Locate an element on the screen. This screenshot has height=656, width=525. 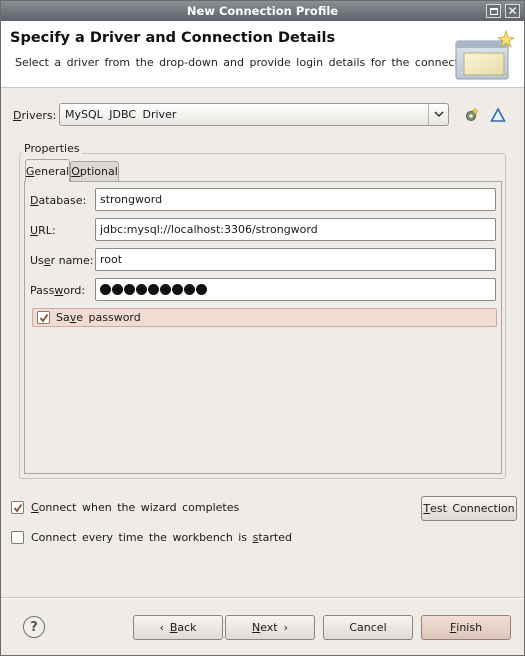
title-bar: New Connection Profile ✕ is located at coordinates (262, 11).